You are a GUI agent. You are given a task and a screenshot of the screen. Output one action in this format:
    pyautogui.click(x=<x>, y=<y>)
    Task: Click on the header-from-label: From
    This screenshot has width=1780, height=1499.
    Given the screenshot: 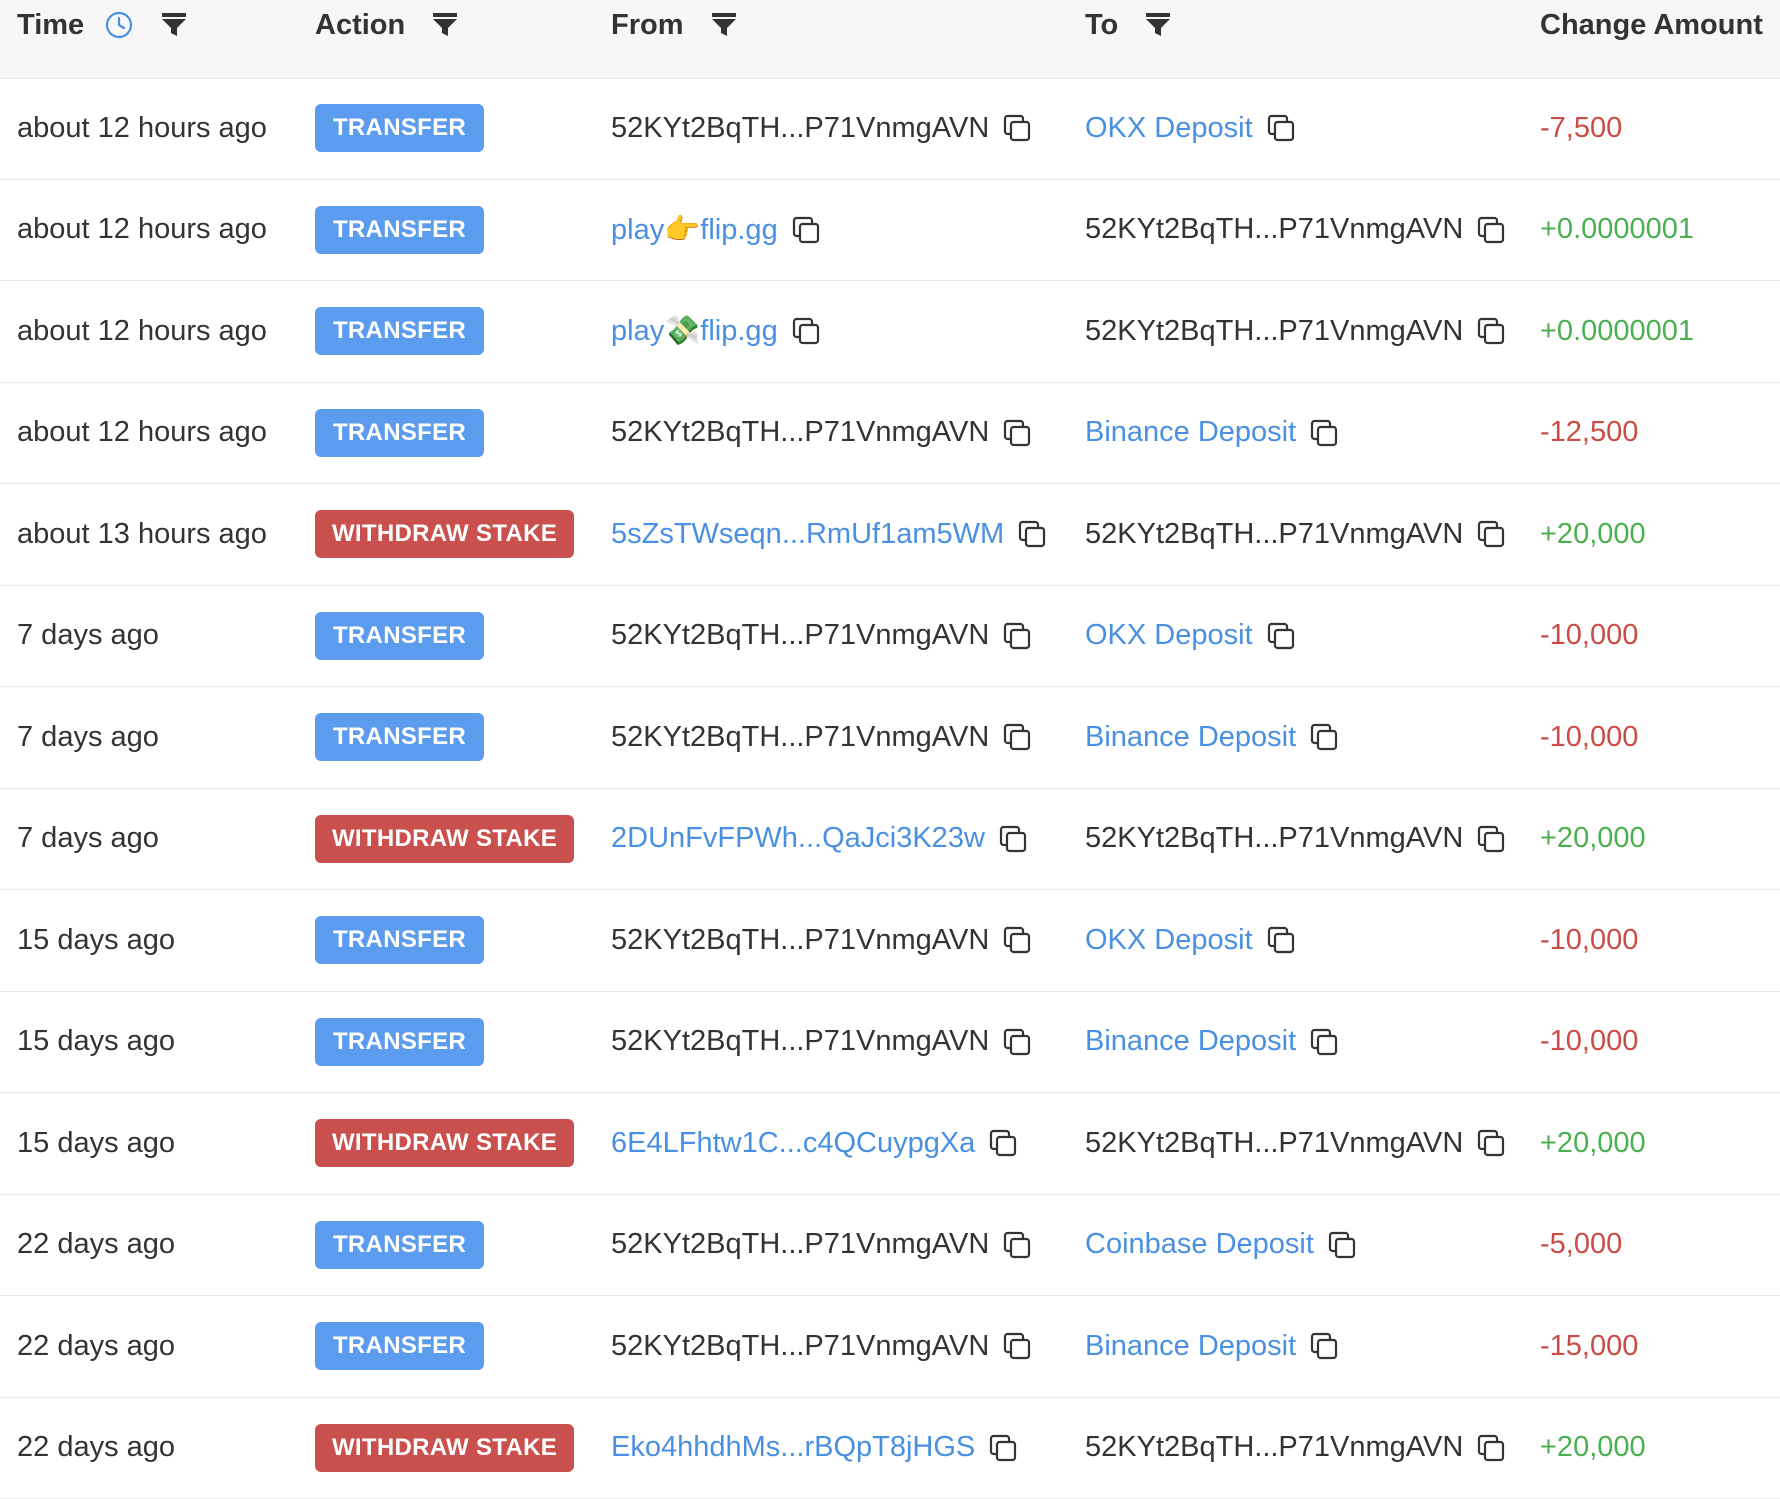 What is the action you would take?
    pyautogui.click(x=647, y=25)
    